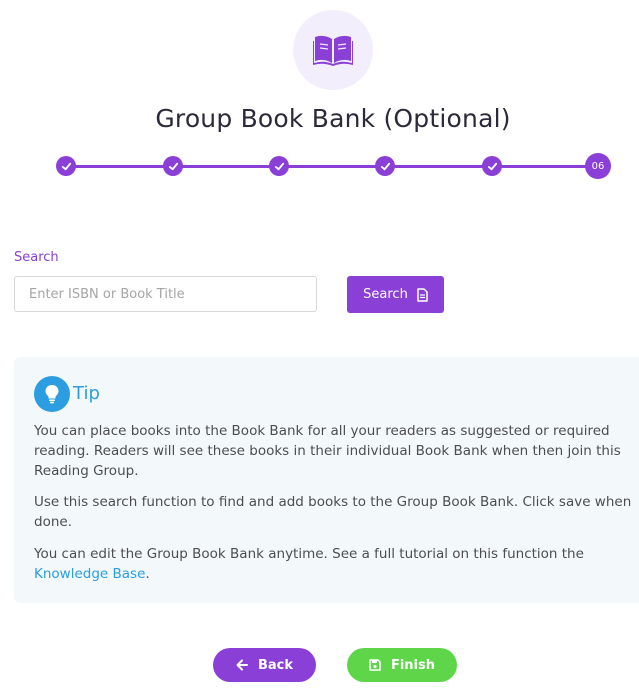  I want to click on step-1-complete, so click(66, 166).